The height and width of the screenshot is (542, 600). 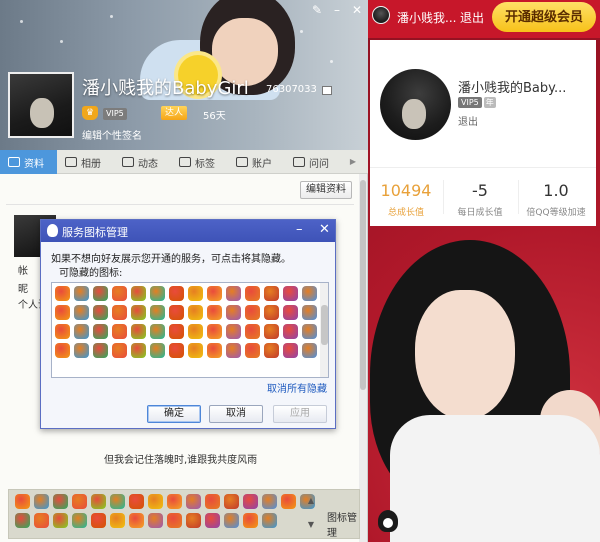 I want to click on top-logout-link: 退出, so click(x=472, y=17).